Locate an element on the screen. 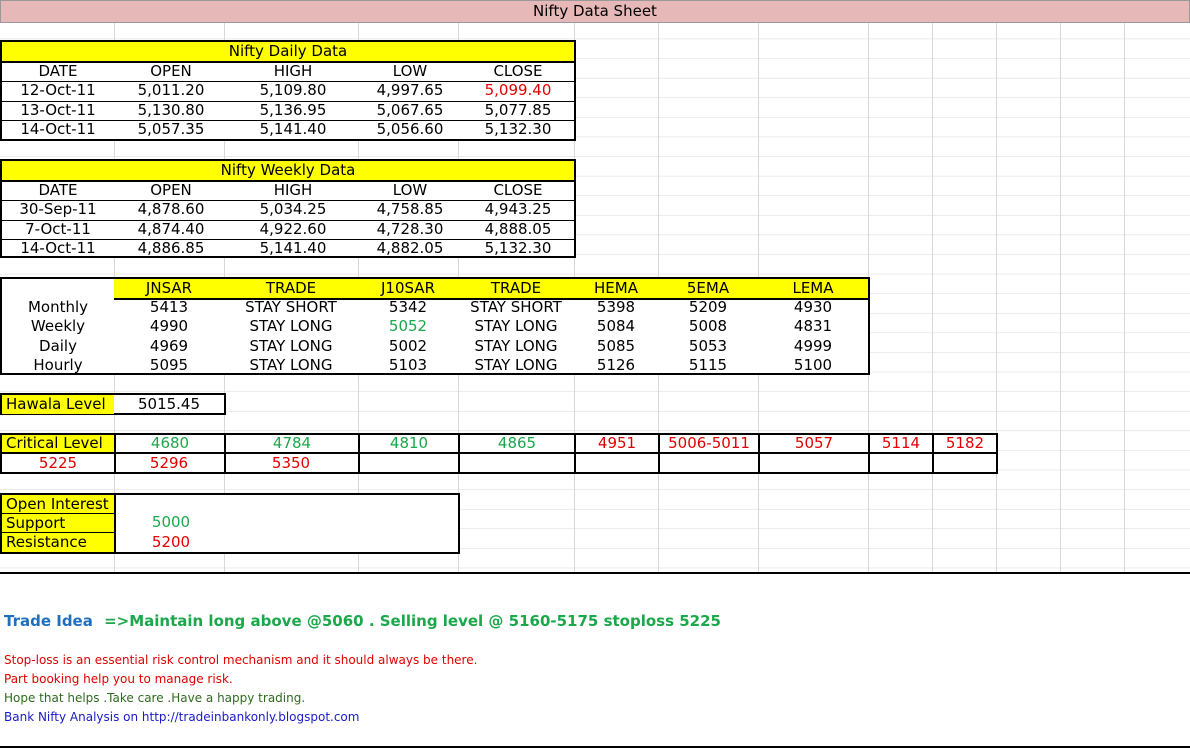  timeframe-label: Monthly is located at coordinates (58, 307).